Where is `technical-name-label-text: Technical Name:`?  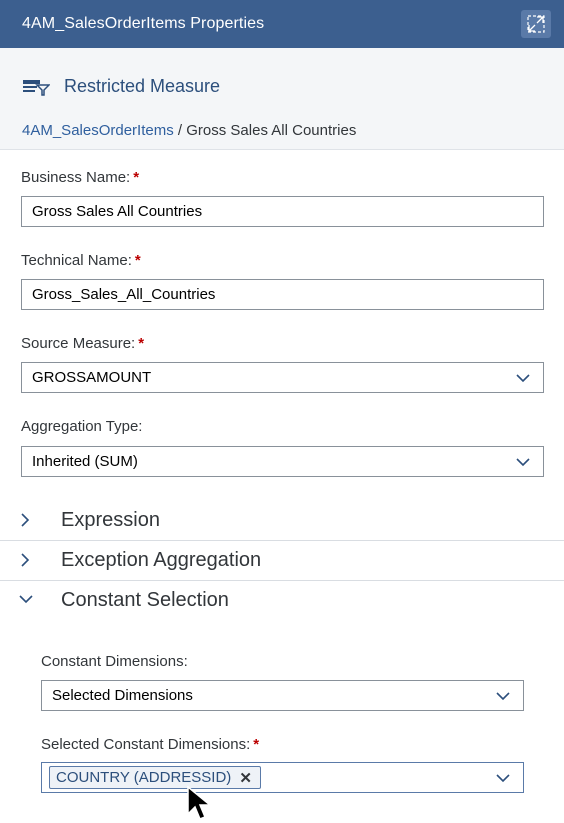
technical-name-label-text: Technical Name: is located at coordinates (76, 260).